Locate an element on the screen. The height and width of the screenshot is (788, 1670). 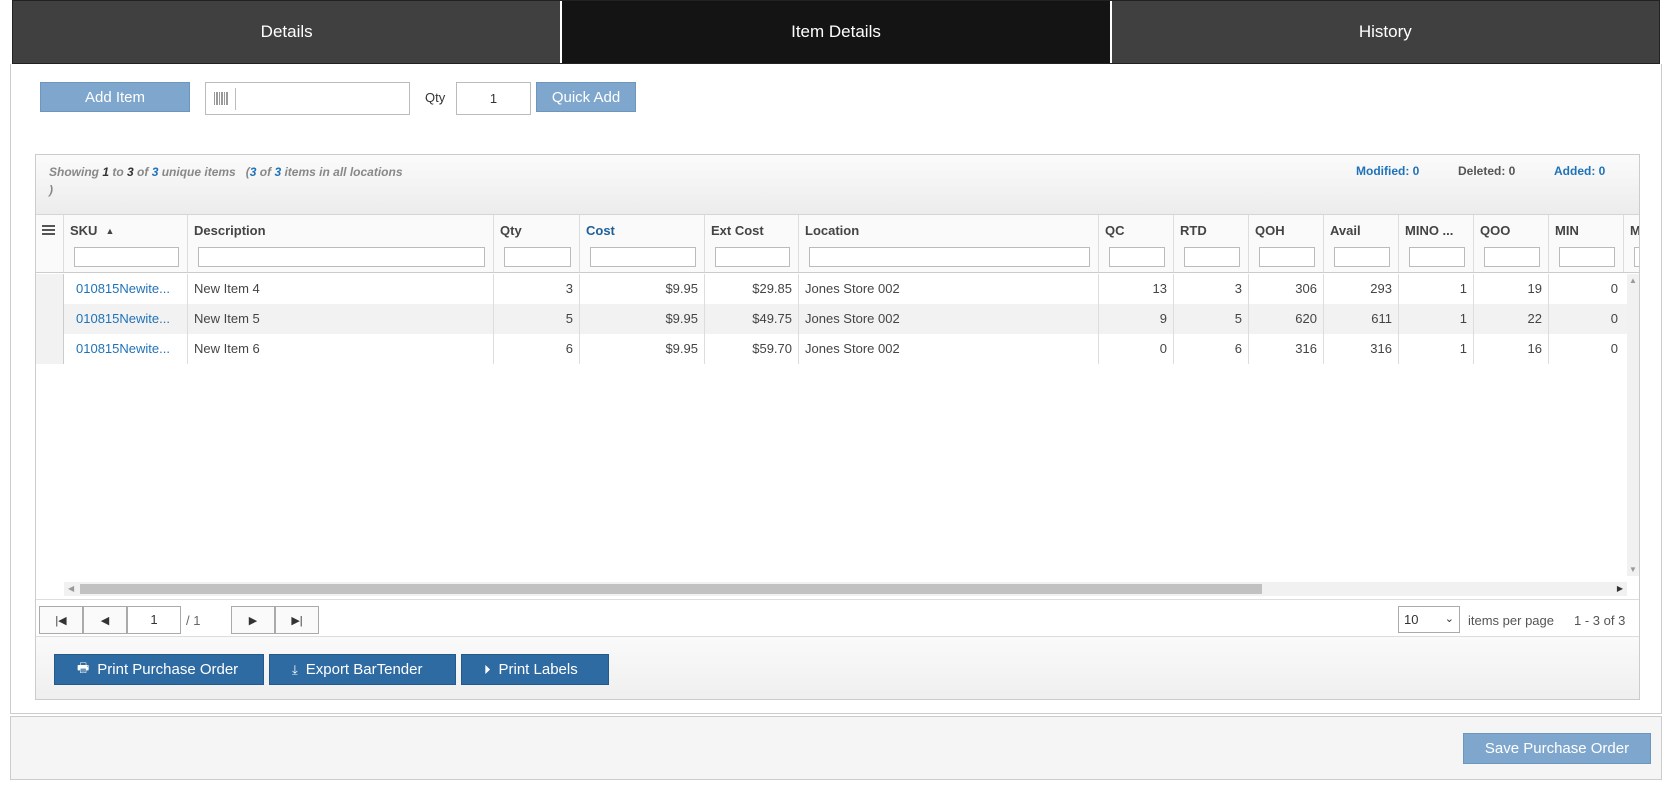
scrollbar-thumb is located at coordinates (671, 589).